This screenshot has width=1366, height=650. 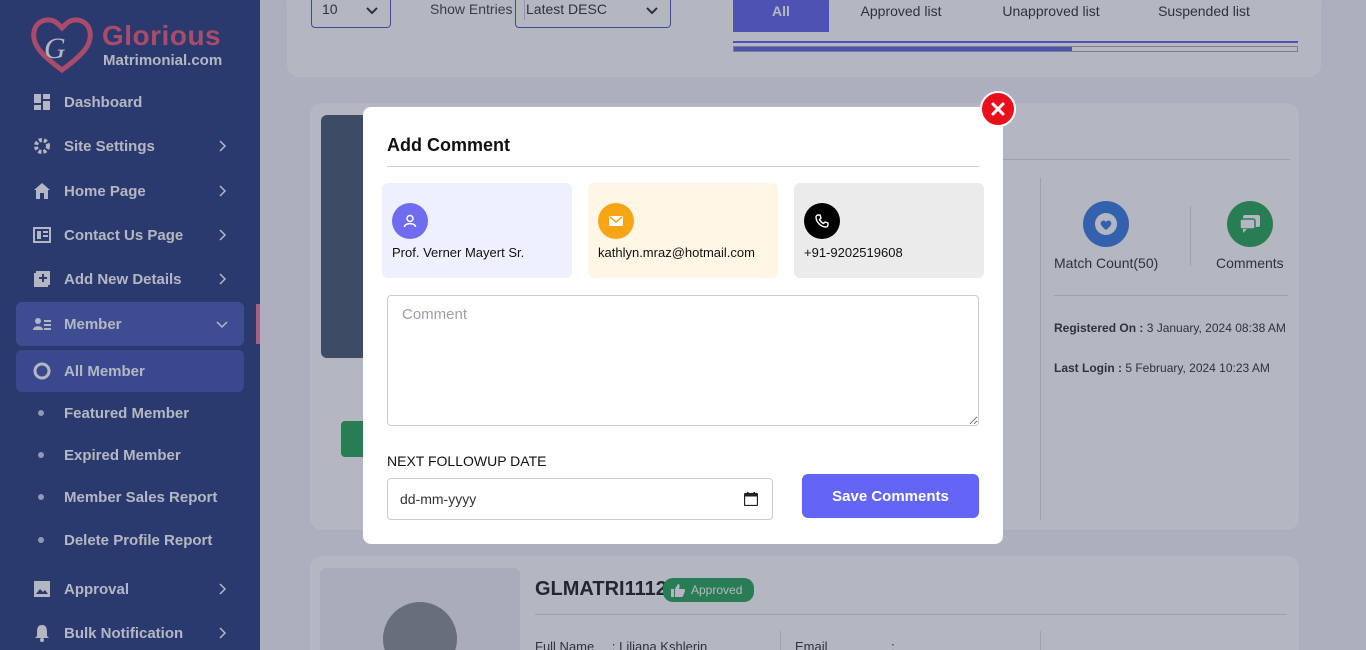 I want to click on close-modal-button, so click(x=998, y=109).